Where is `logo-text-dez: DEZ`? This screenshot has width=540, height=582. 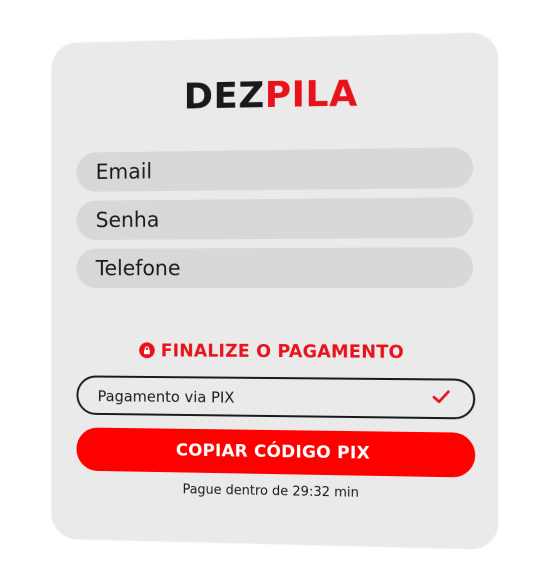 logo-text-dez: DEZ is located at coordinates (224, 96).